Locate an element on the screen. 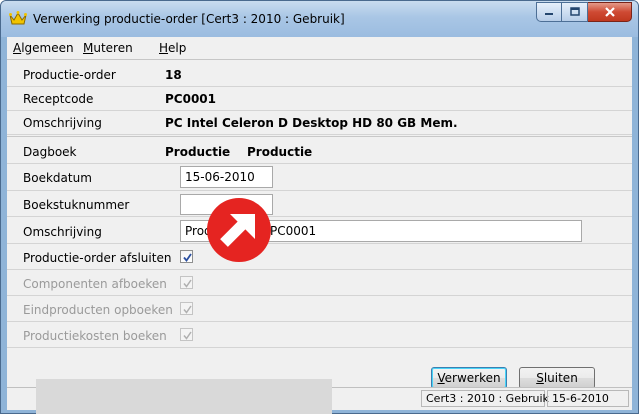 The width and height of the screenshot is (639, 414). omschrijving-input-text-right: PC0001 is located at coordinates (293, 231).